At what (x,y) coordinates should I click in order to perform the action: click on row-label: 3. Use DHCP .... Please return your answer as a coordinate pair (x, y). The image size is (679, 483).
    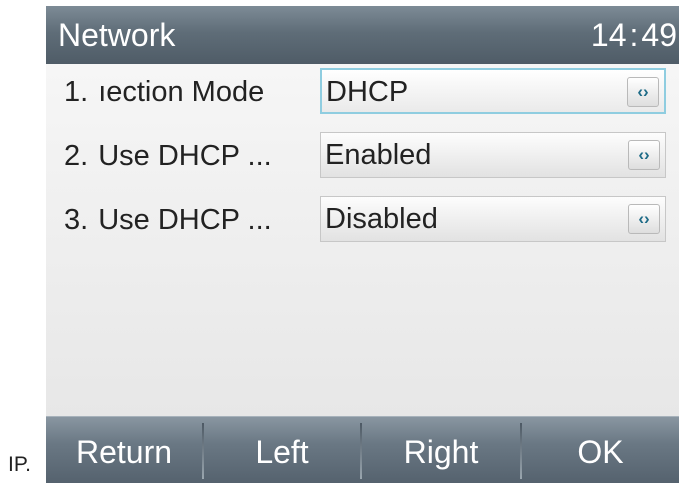
    Looking at the image, I should click on (191, 220).